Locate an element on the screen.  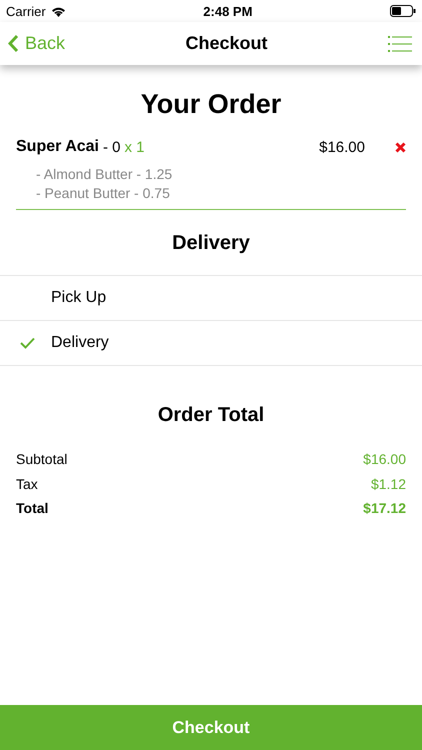
item-extra: - Peanut Butter - 0.75 is located at coordinates (103, 193).